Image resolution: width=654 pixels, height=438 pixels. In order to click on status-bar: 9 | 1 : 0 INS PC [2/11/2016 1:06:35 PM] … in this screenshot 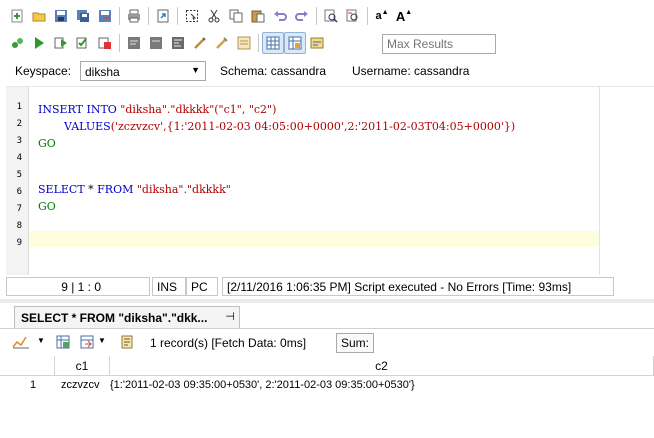, I will do `click(327, 286)`.